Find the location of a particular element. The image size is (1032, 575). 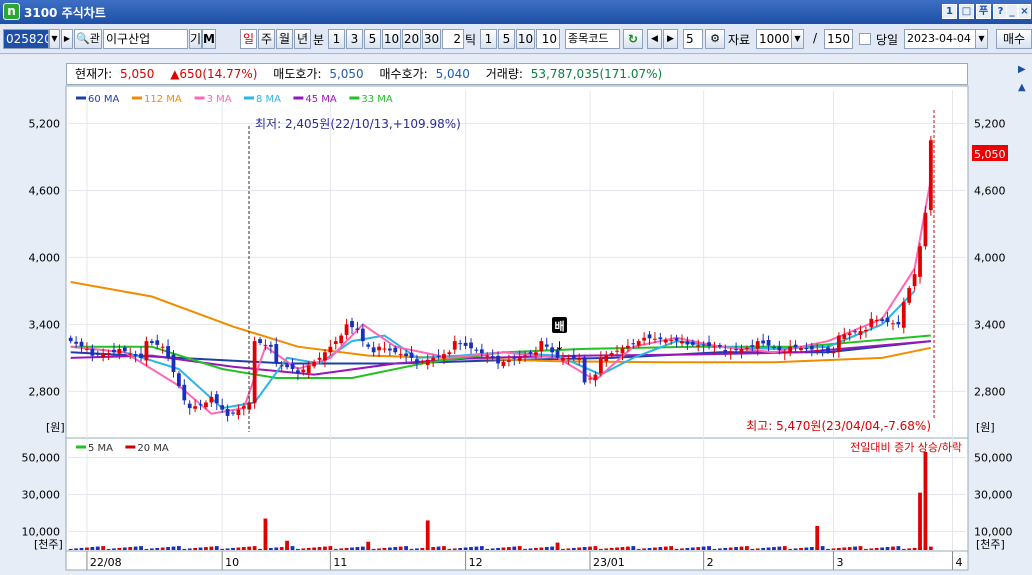

ask-value: 5,050 is located at coordinates (346, 74).